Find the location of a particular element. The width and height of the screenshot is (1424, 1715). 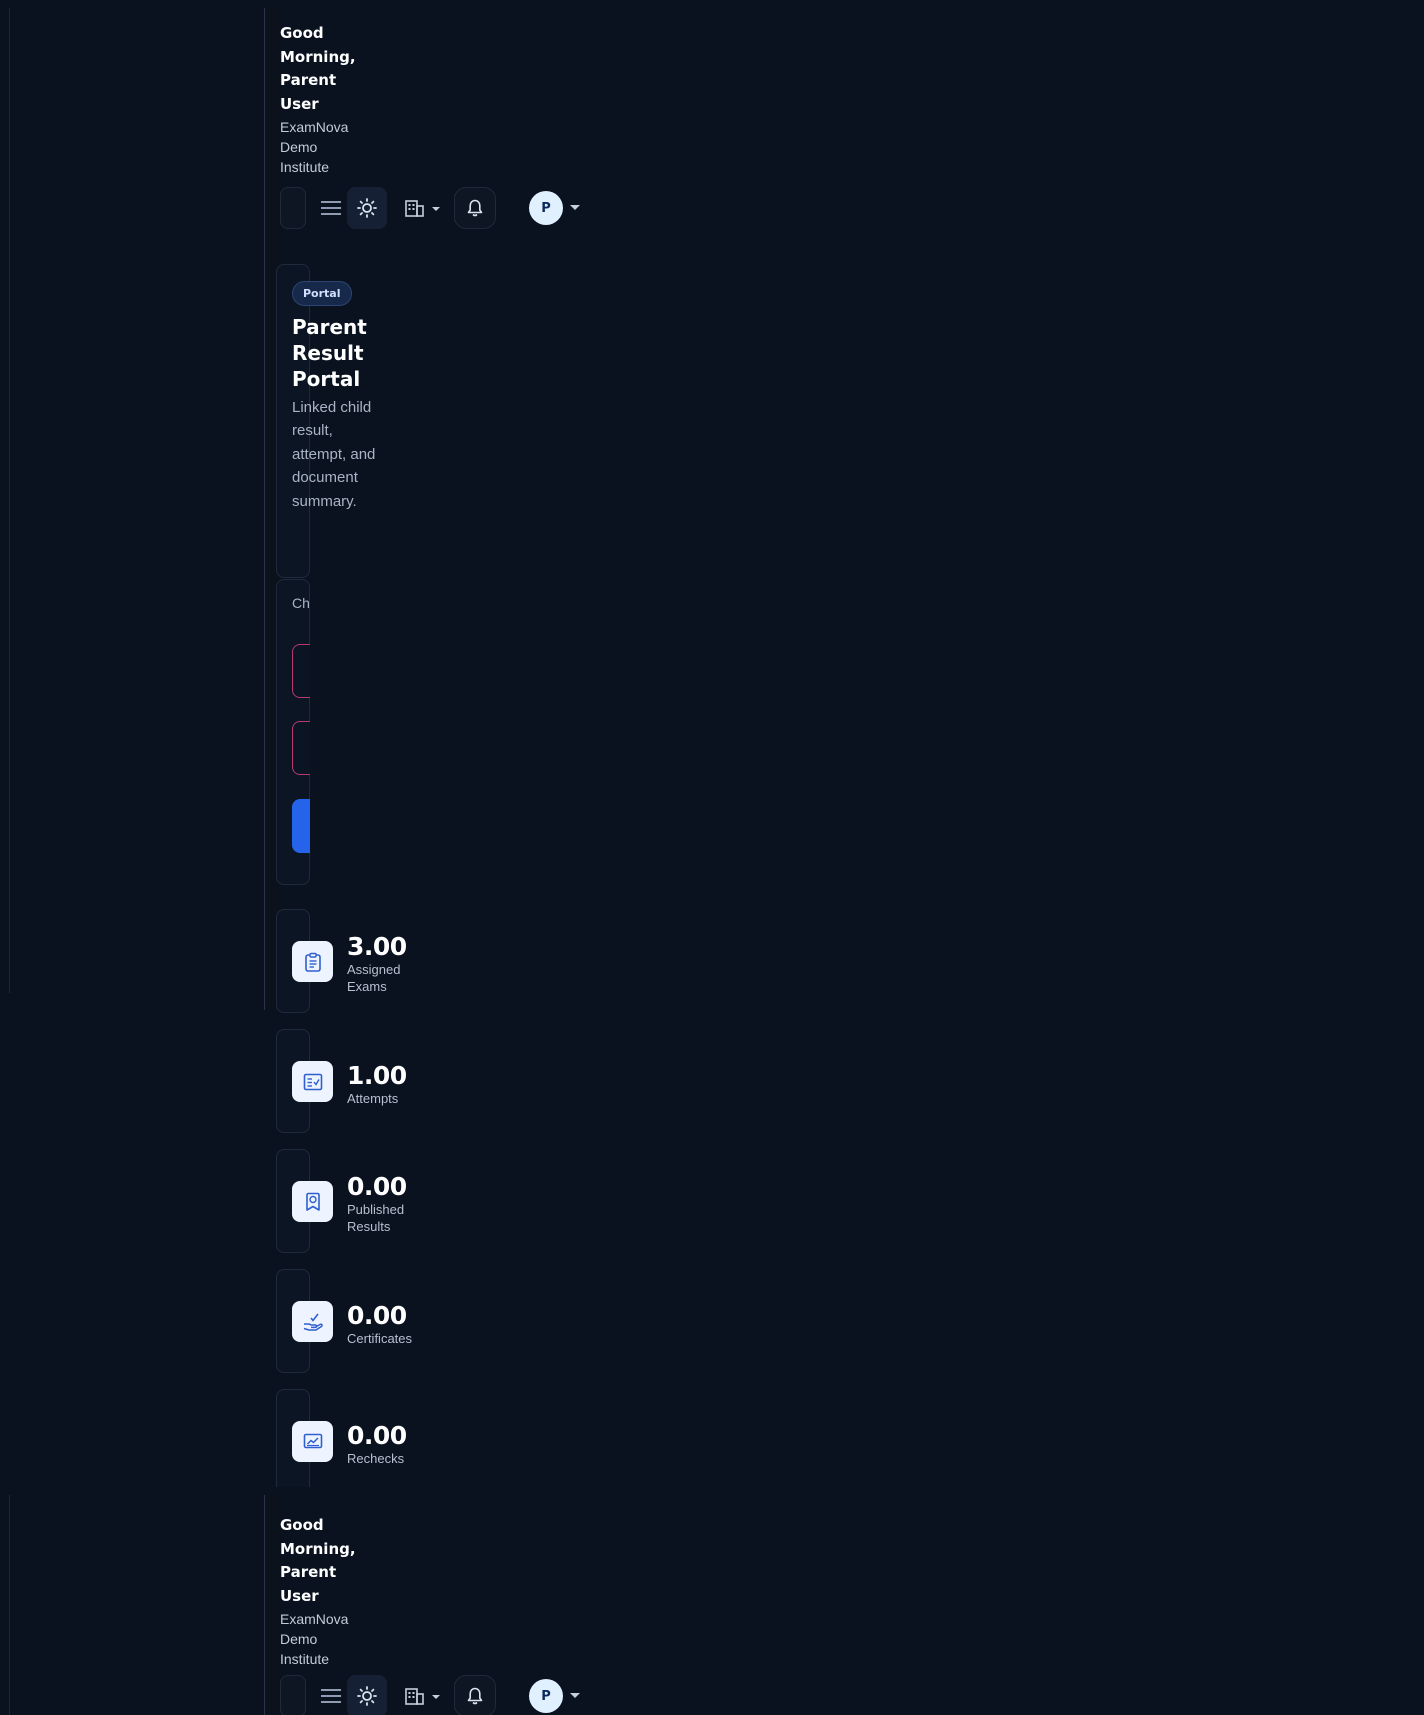

stat-attempts: 1.00 Attempts is located at coordinates (402, 1084).